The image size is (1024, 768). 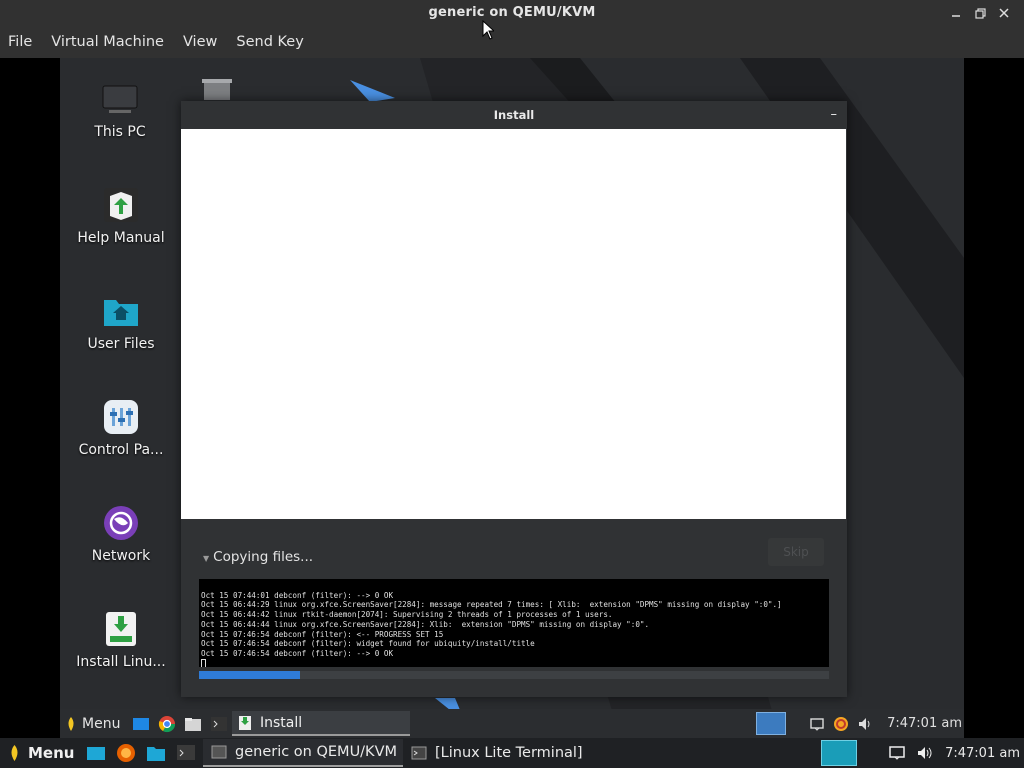 I want to click on minimize-icon, so click(x=956, y=13).